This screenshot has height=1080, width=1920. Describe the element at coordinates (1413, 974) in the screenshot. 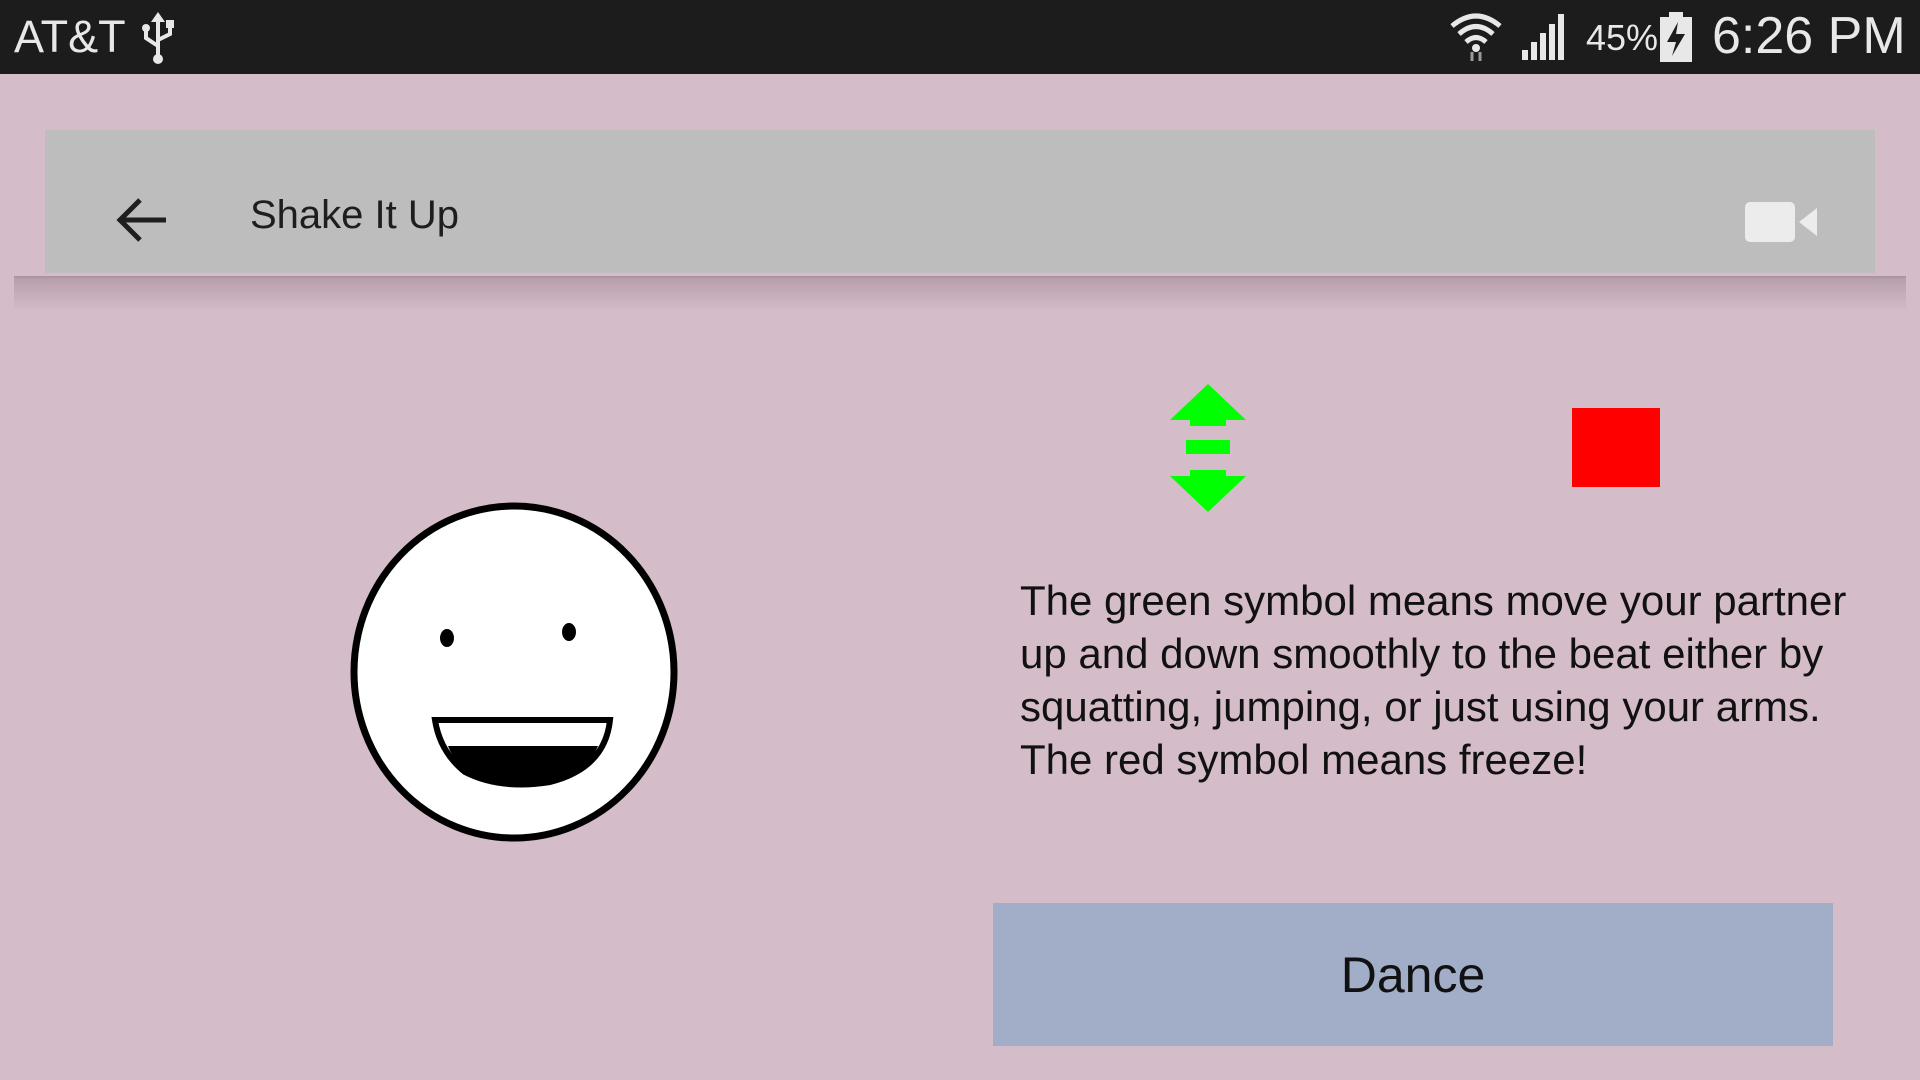

I see `dance-button: Dance` at that location.